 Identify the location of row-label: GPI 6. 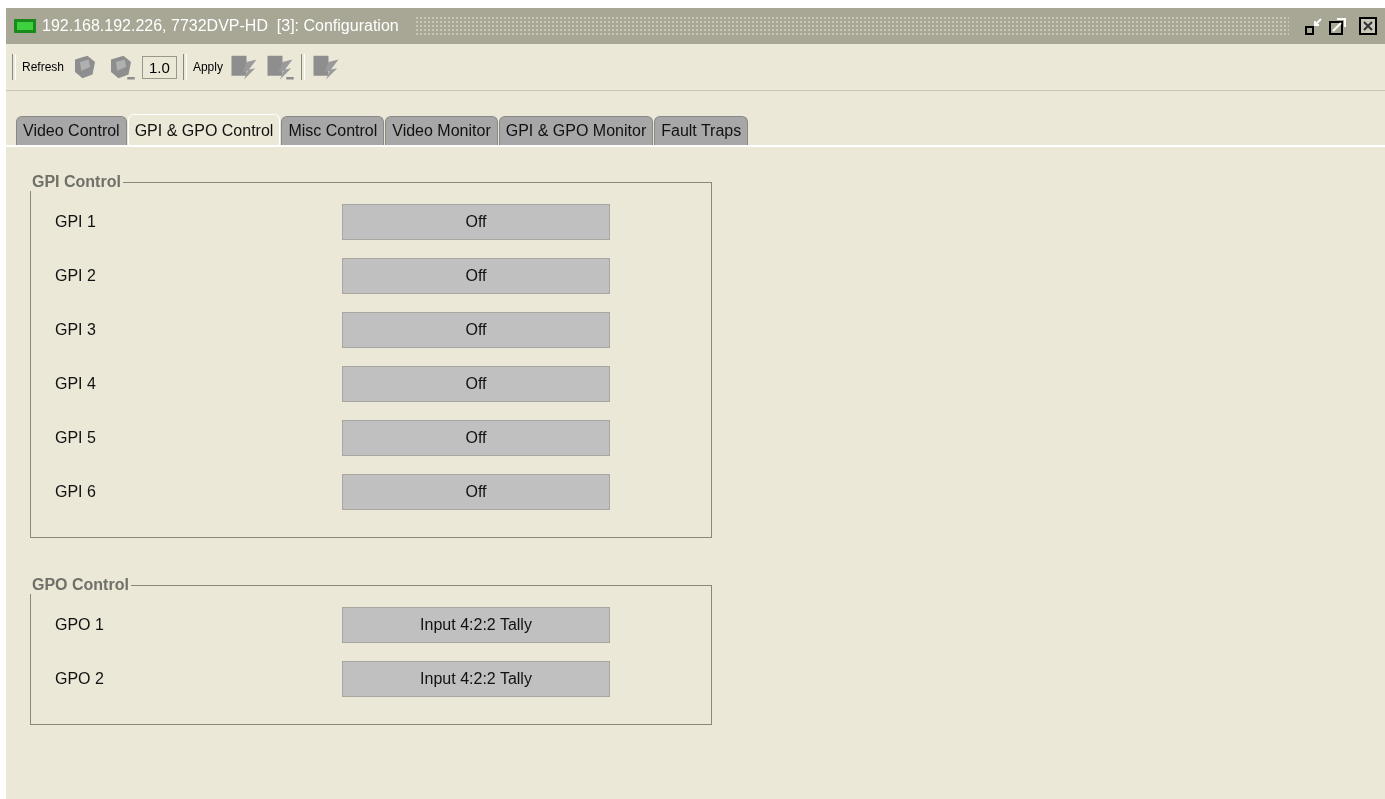
(75, 492).